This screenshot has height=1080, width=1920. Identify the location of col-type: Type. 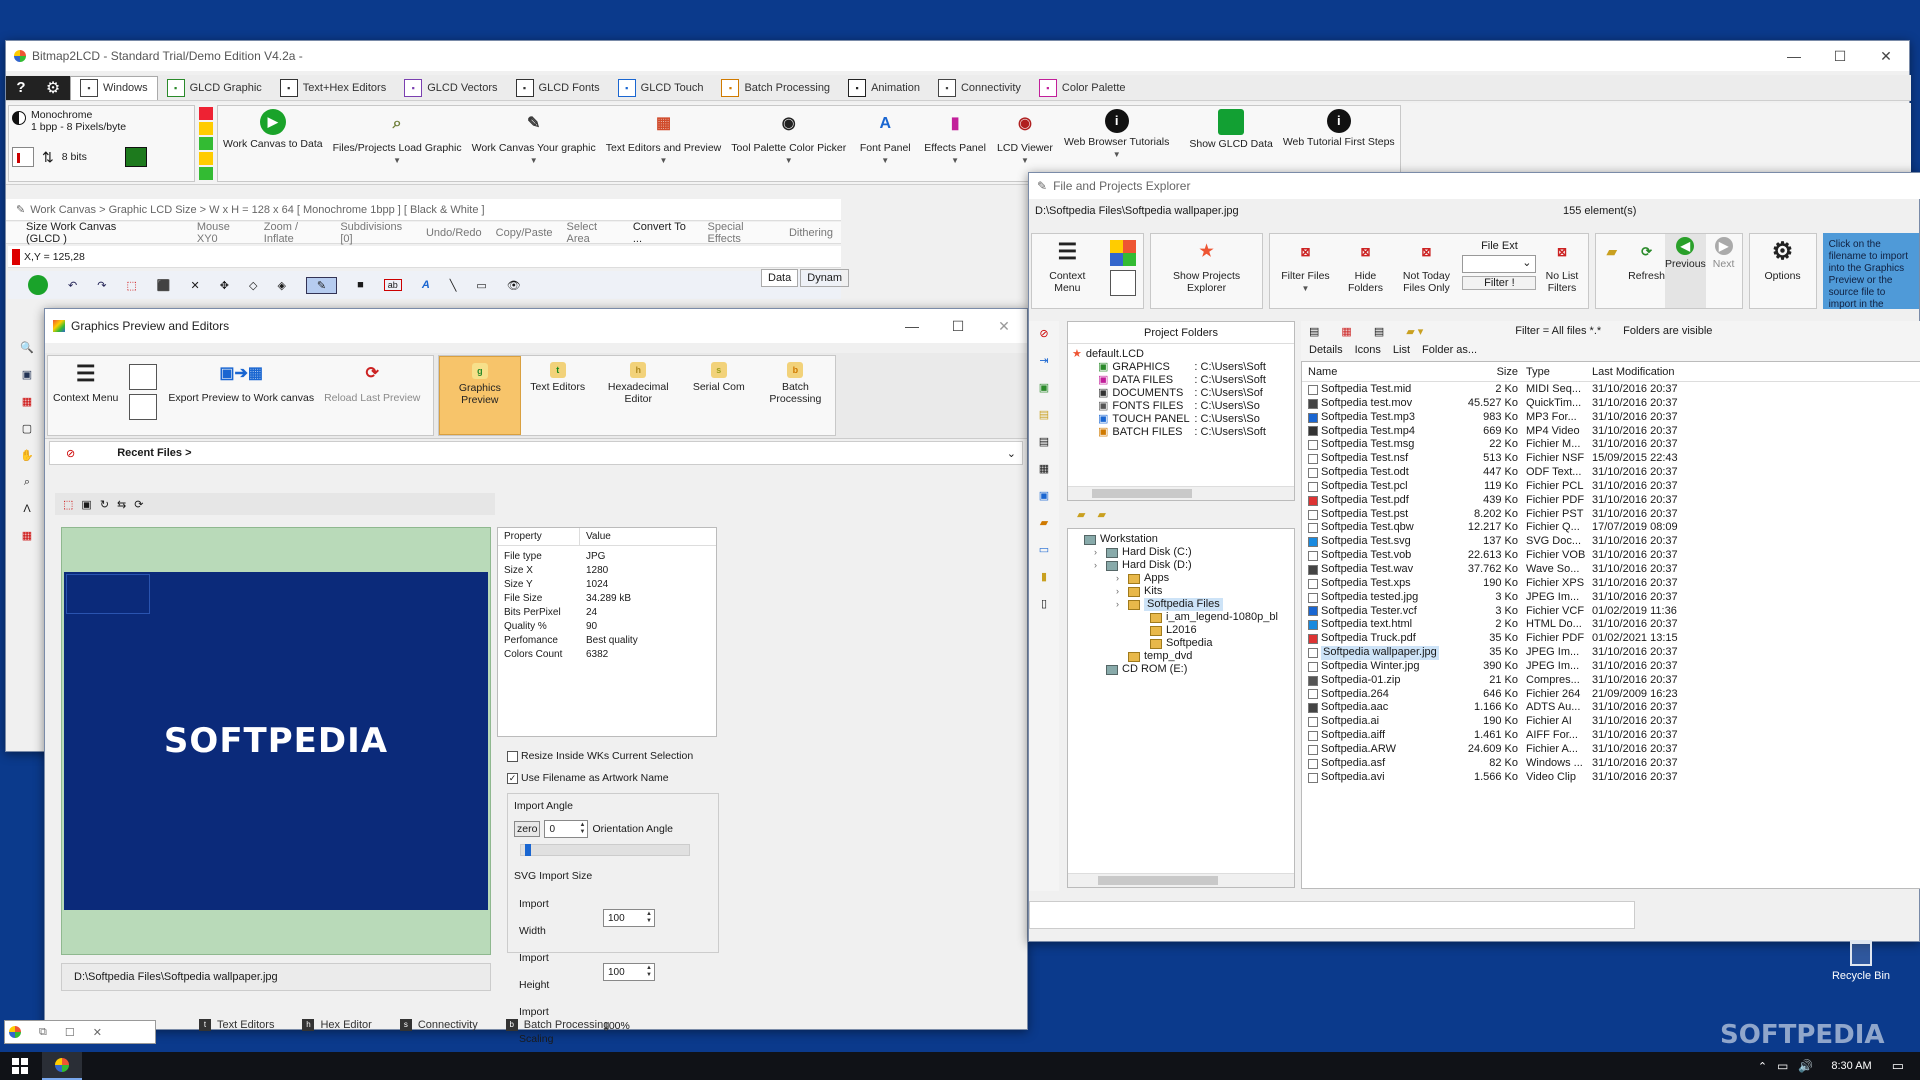
(1552, 371).